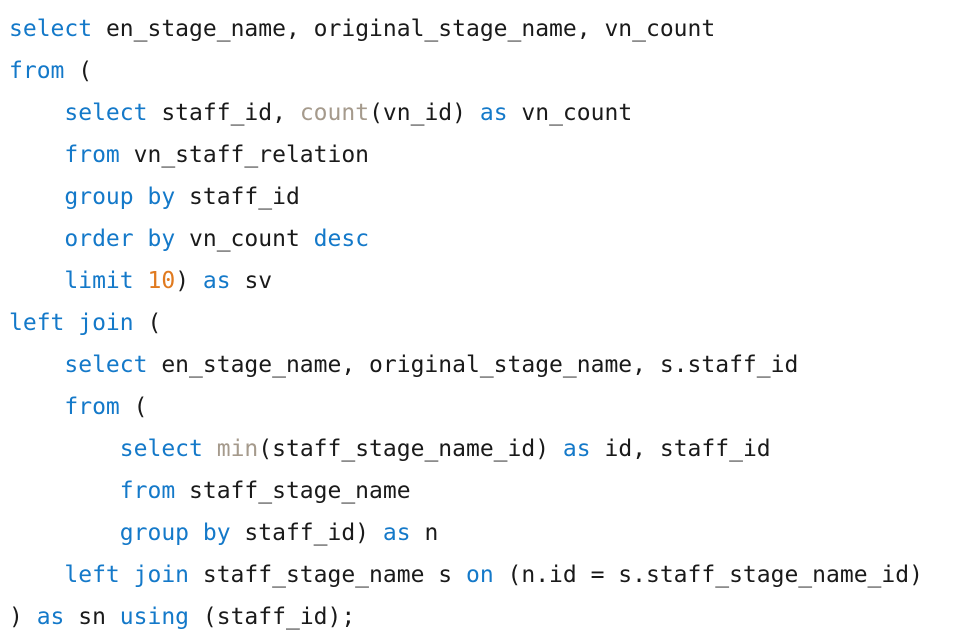 This screenshot has width=970, height=640. Describe the element at coordinates (237, 197) in the screenshot. I see `sql-text: staff_id` at that location.